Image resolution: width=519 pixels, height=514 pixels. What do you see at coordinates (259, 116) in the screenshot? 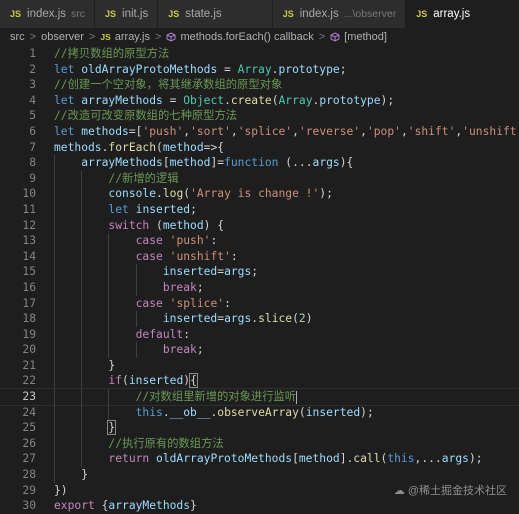
I see `code-line: 5//改造可改变原数组的七种原型方法` at bounding box center [259, 116].